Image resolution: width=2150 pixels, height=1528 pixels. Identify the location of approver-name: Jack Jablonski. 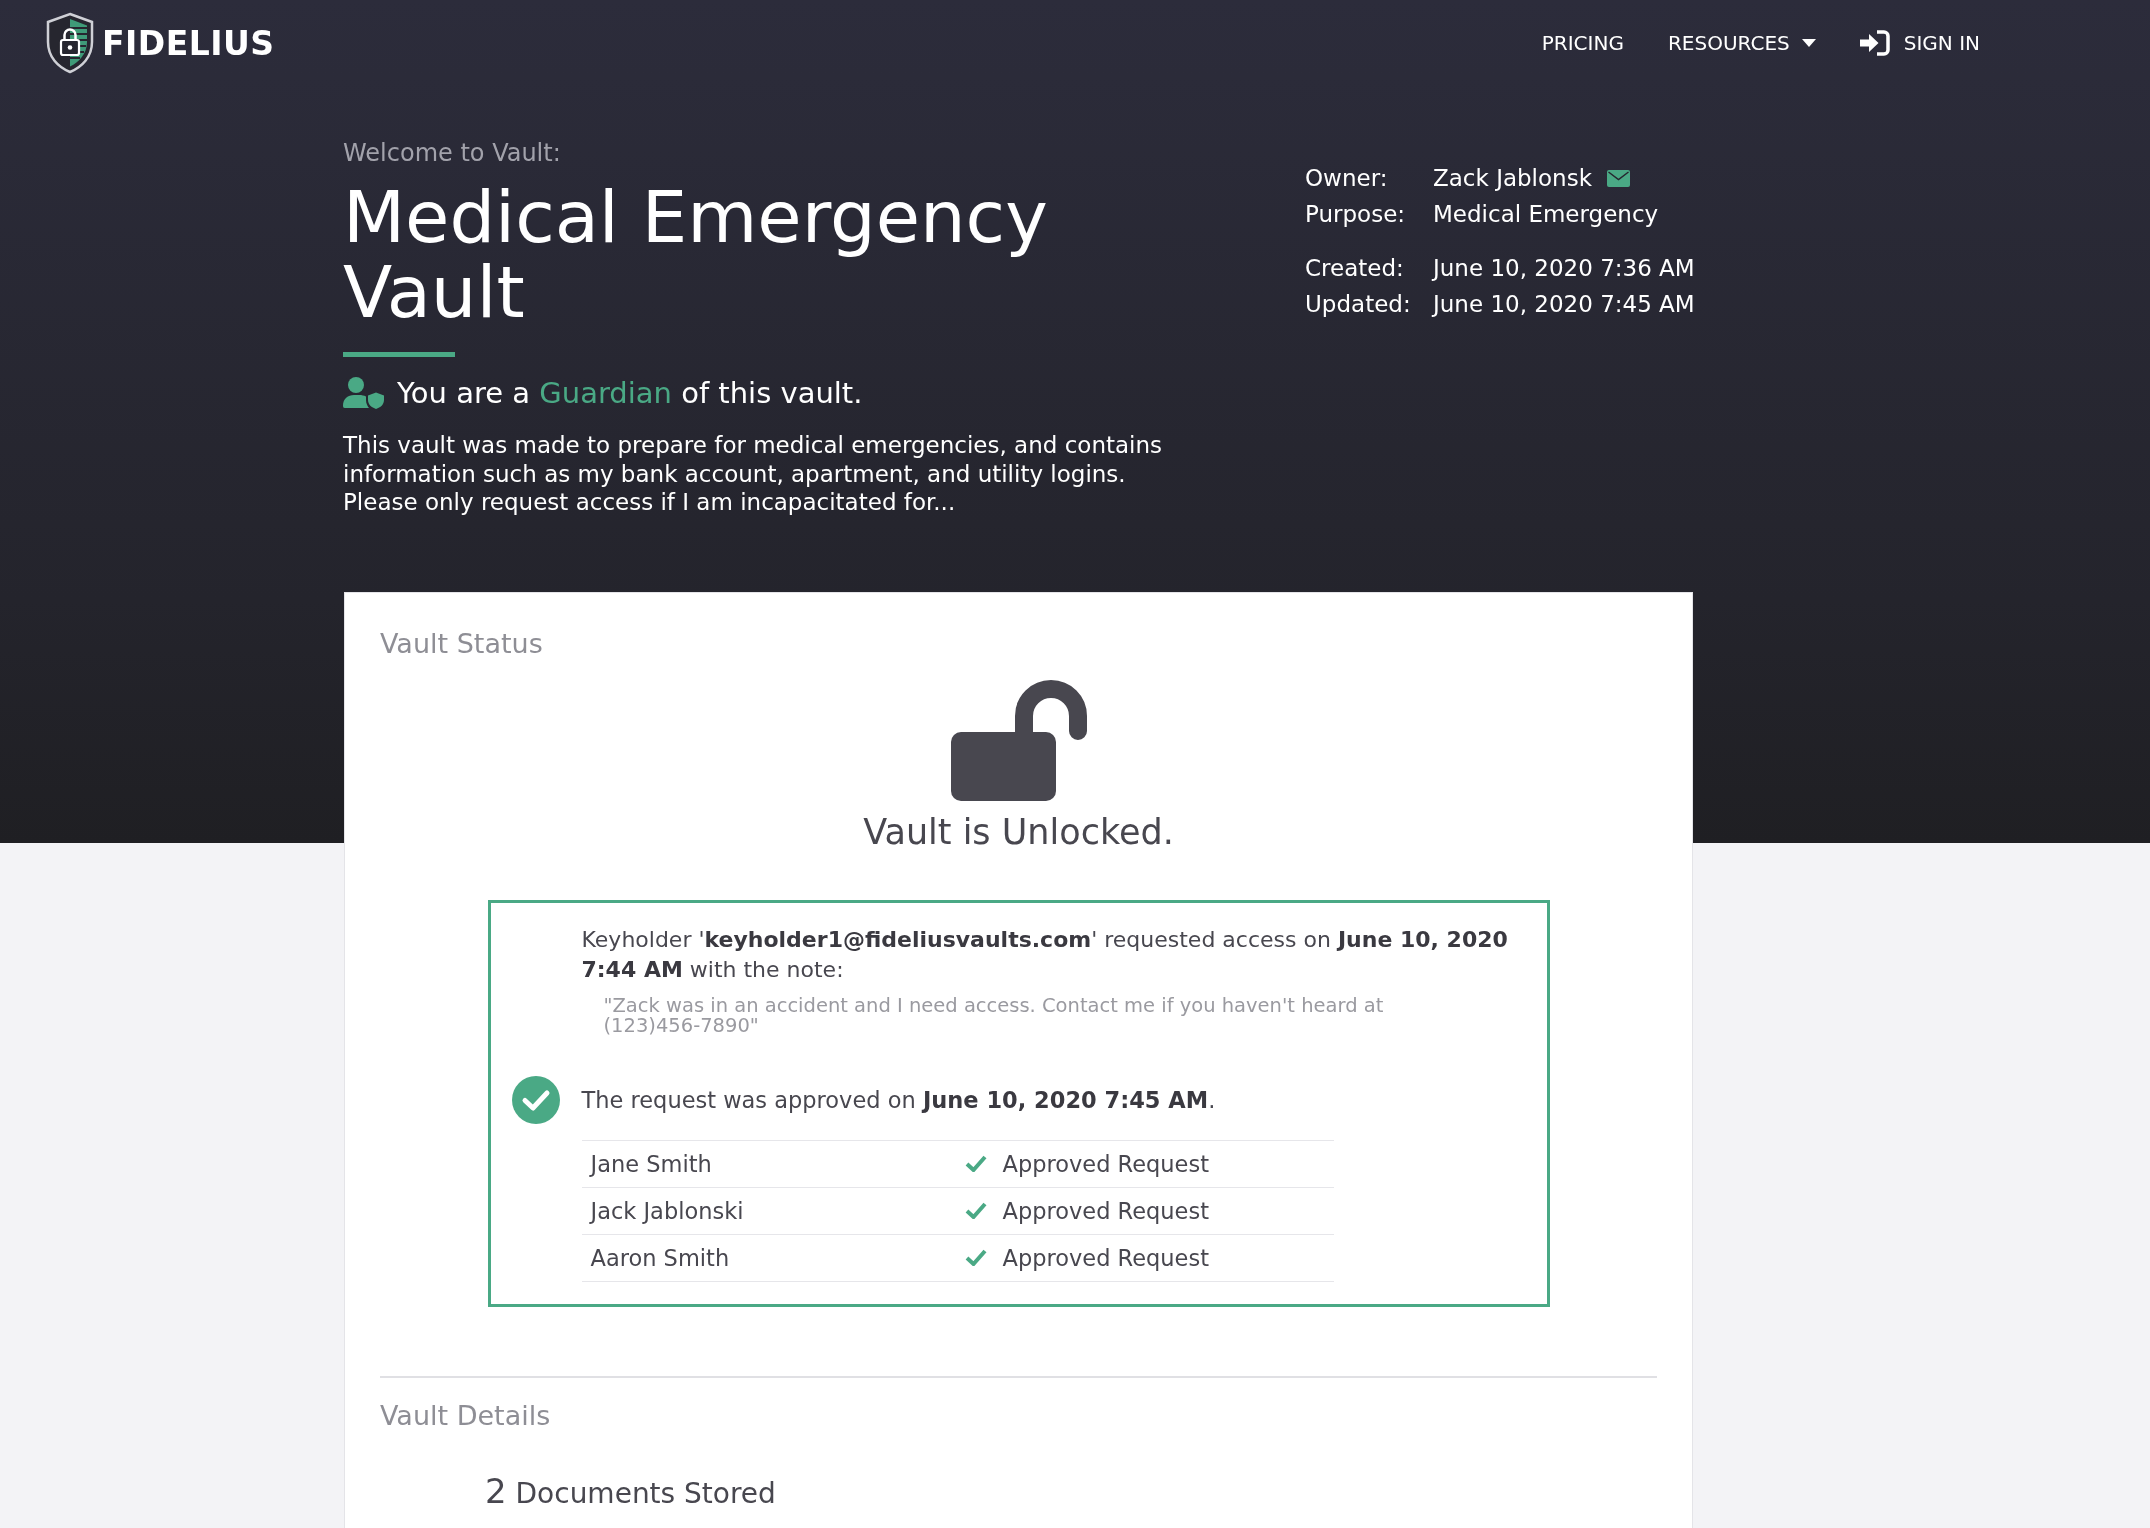
(666, 1210).